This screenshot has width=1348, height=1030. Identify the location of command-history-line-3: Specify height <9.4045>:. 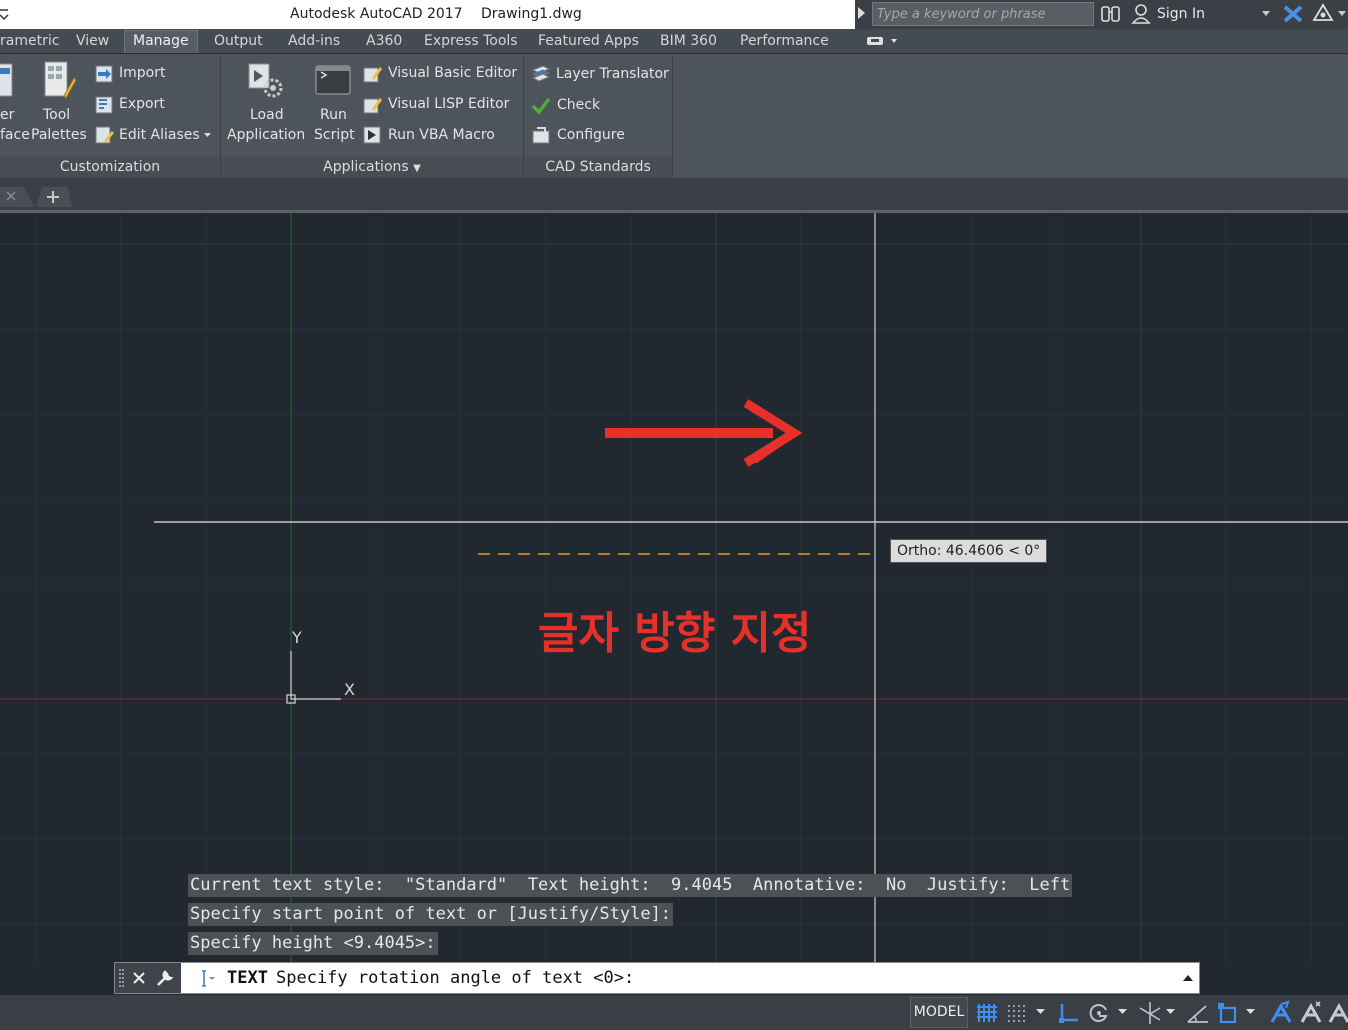
(313, 943).